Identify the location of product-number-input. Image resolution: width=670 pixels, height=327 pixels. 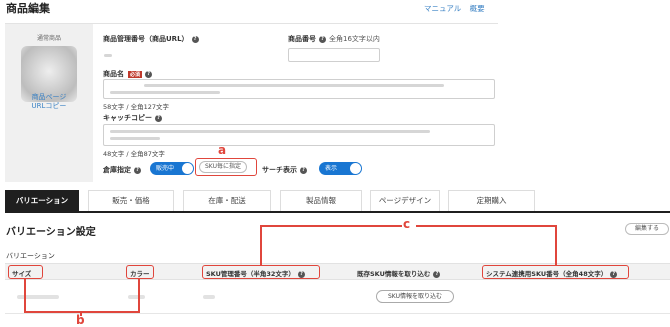
(334, 55).